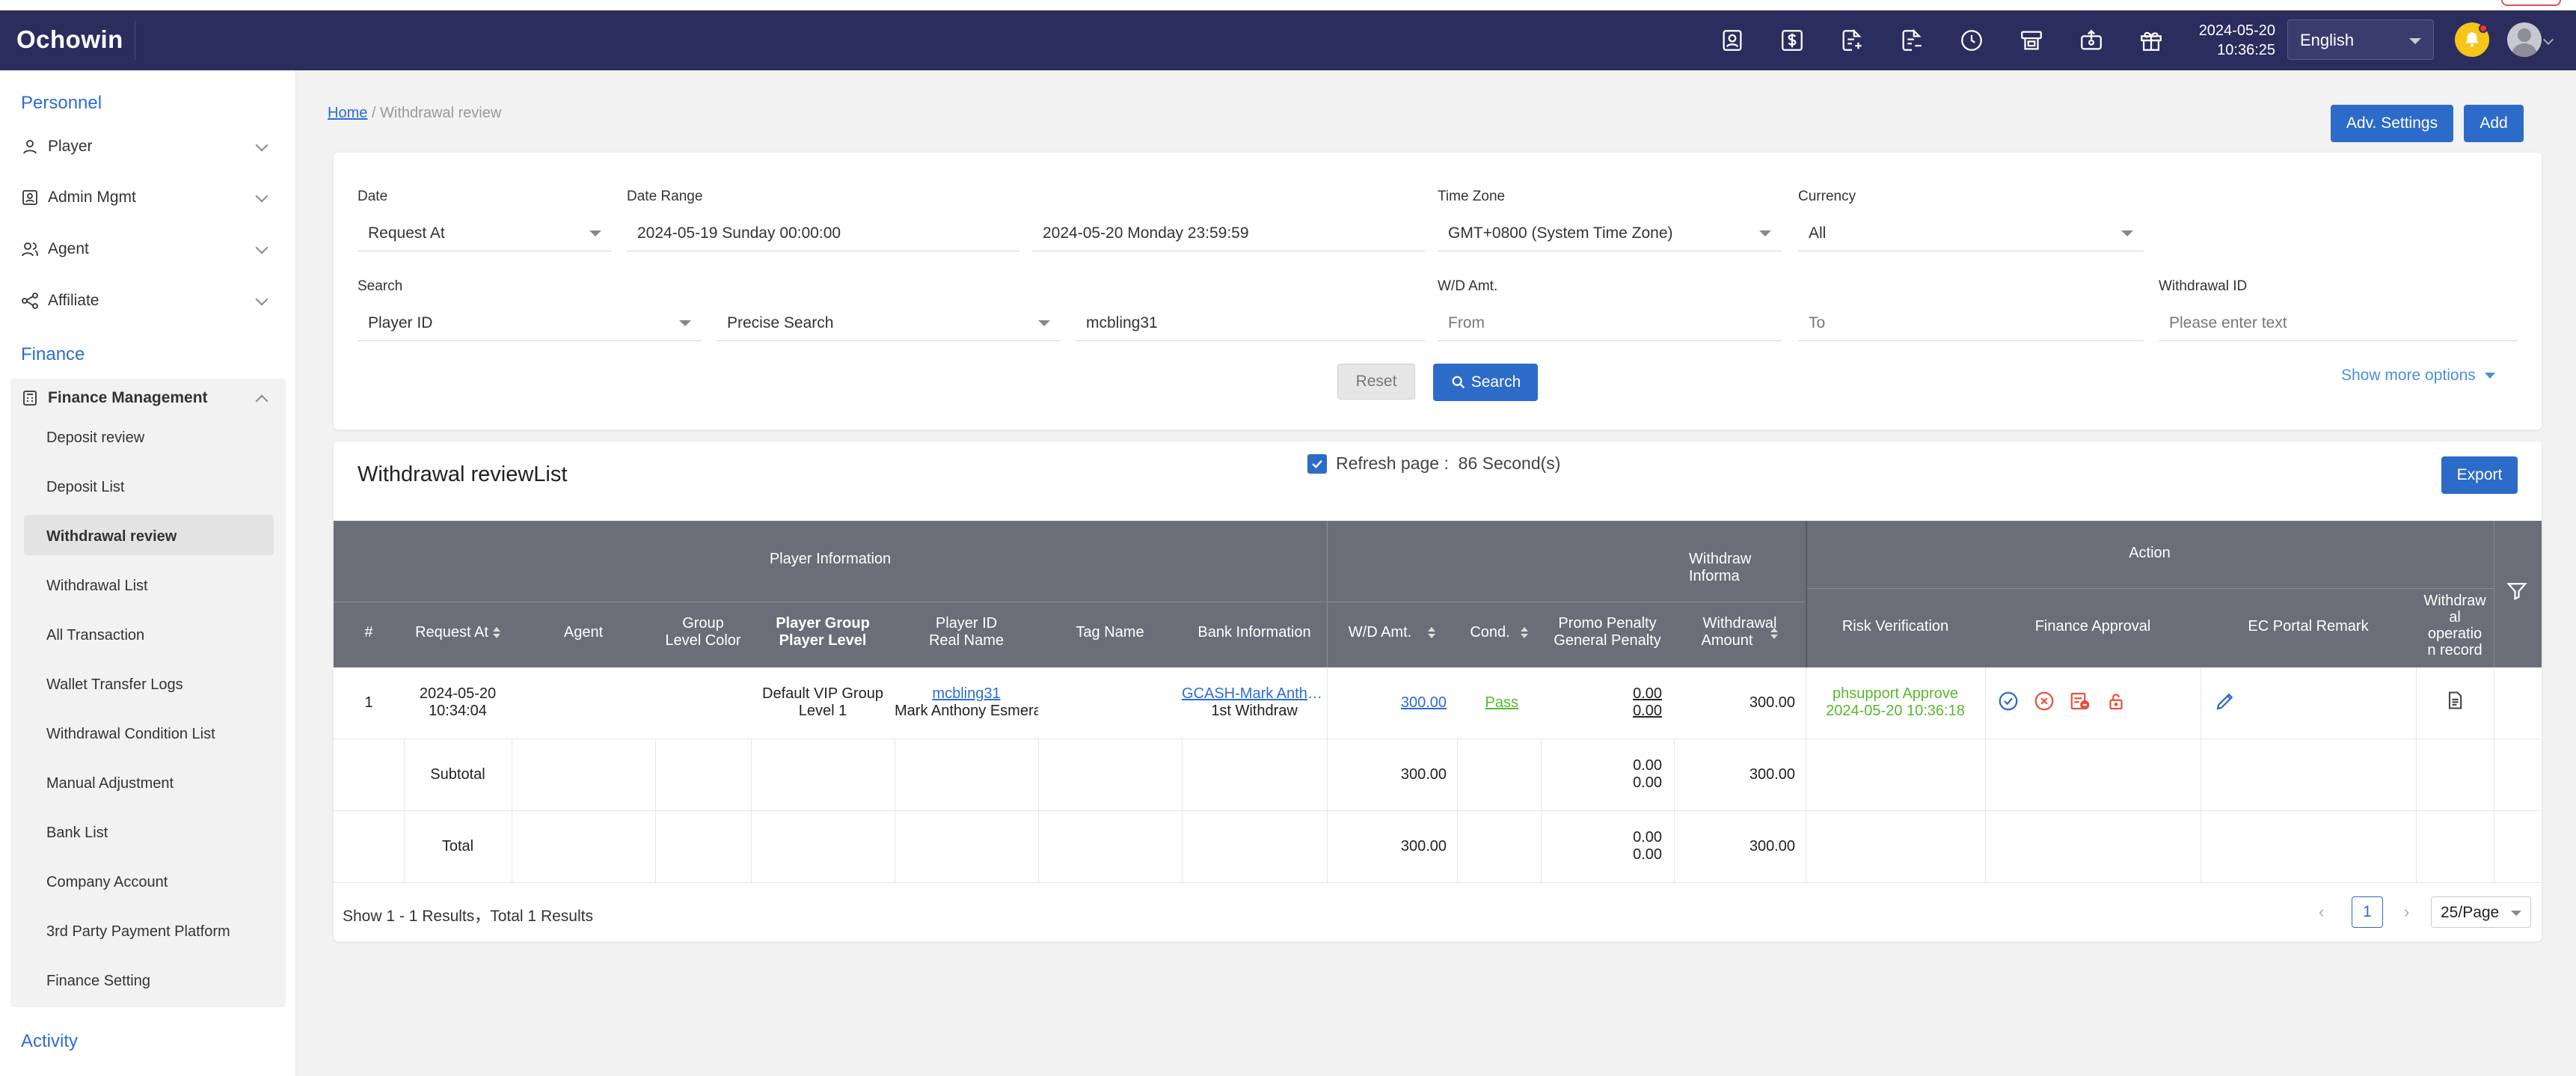 This screenshot has height=1076, width=2576. What do you see at coordinates (451, 632) in the screenshot?
I see `col-request-at-label: Request At` at bounding box center [451, 632].